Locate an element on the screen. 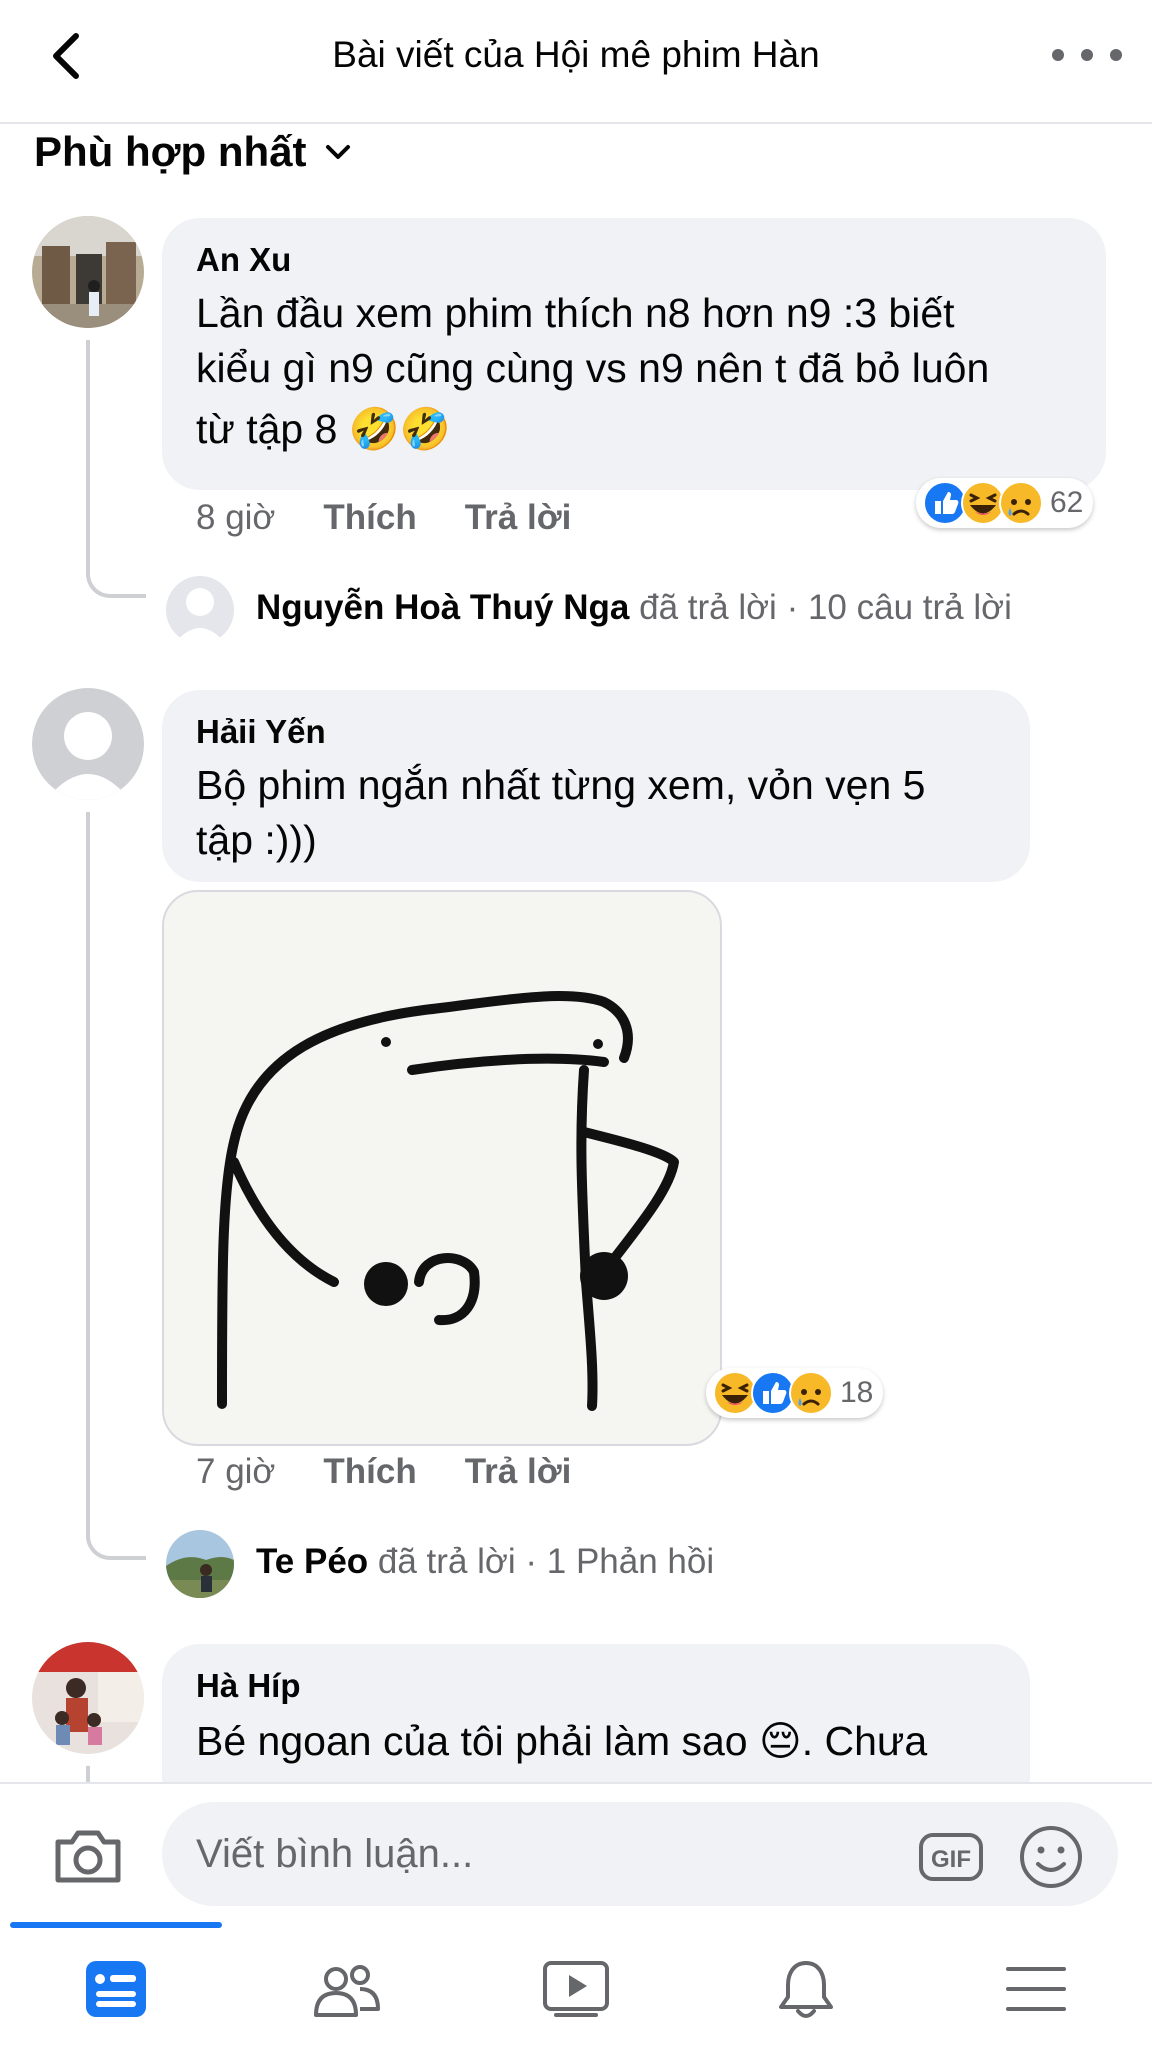 Image resolution: width=1152 pixels, height=2048 pixels. camera-icon is located at coordinates (88, 1856).